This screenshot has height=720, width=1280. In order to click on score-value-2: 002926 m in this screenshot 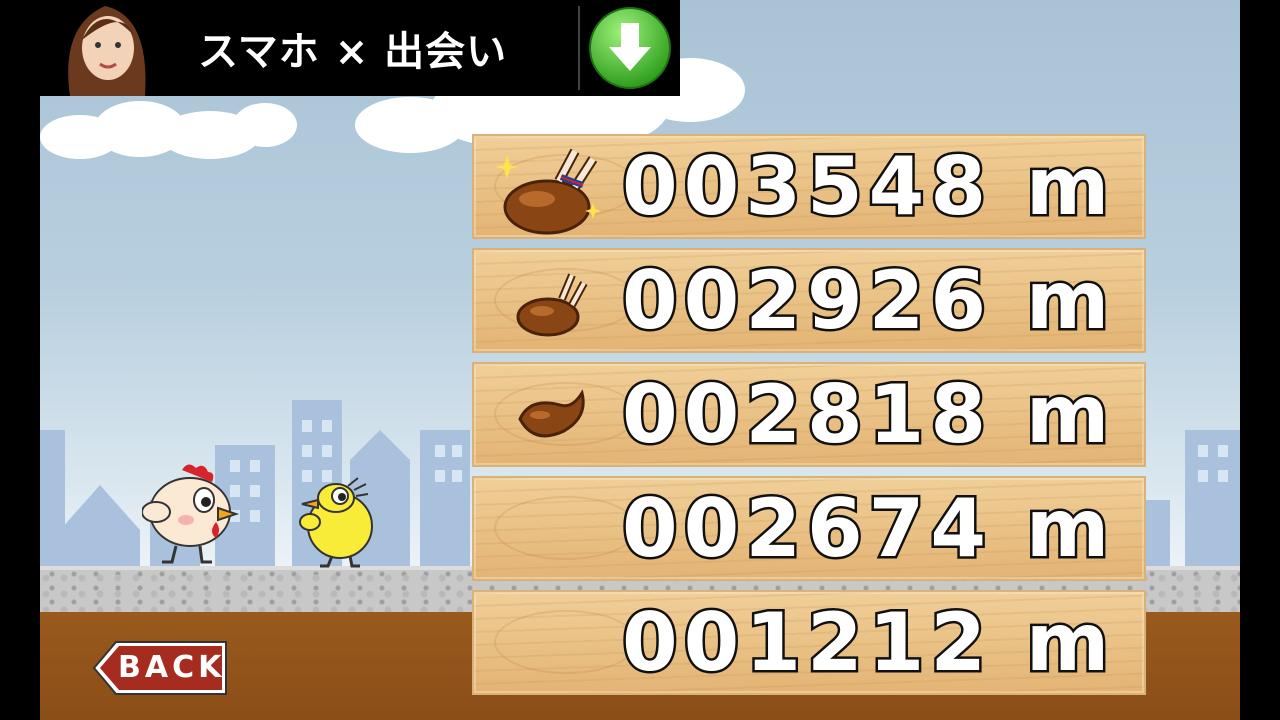, I will do `click(867, 300)`.